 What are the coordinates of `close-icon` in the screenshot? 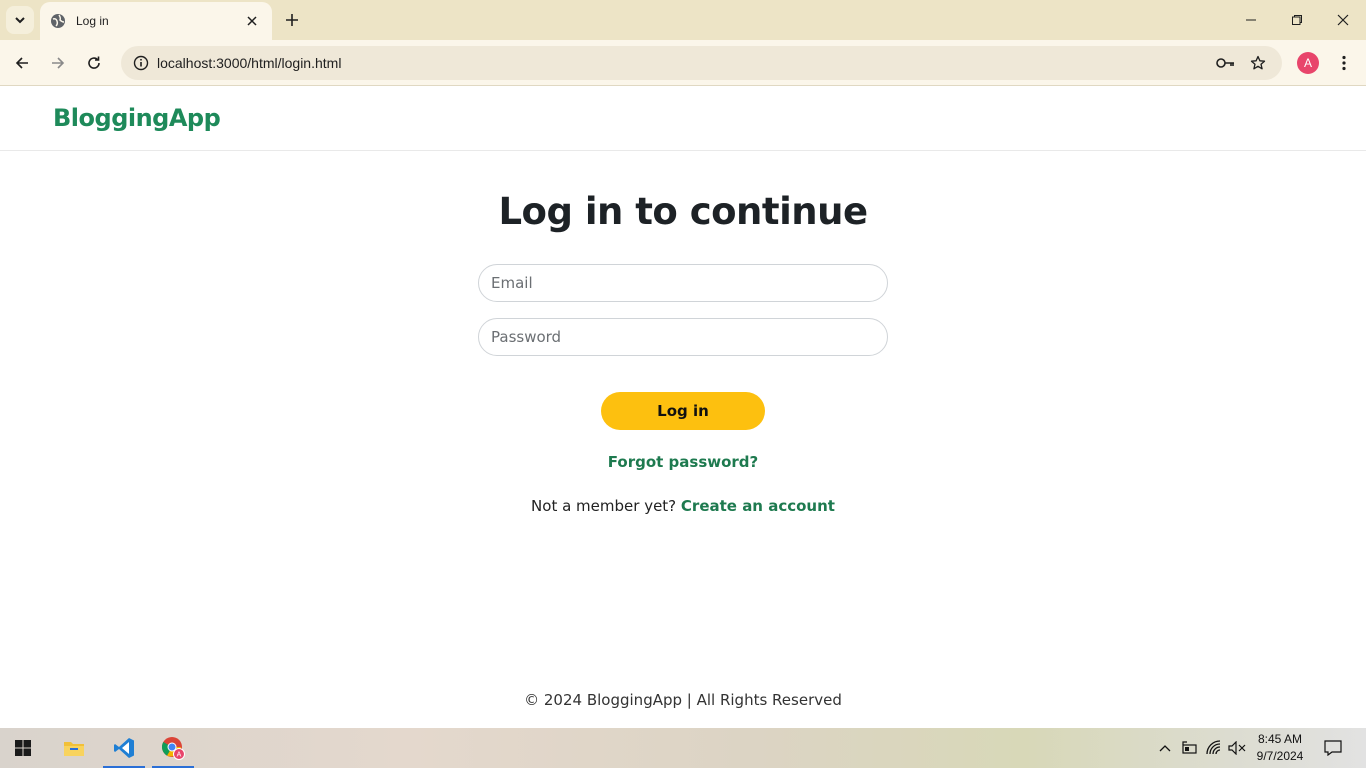 It's located at (1343, 20).